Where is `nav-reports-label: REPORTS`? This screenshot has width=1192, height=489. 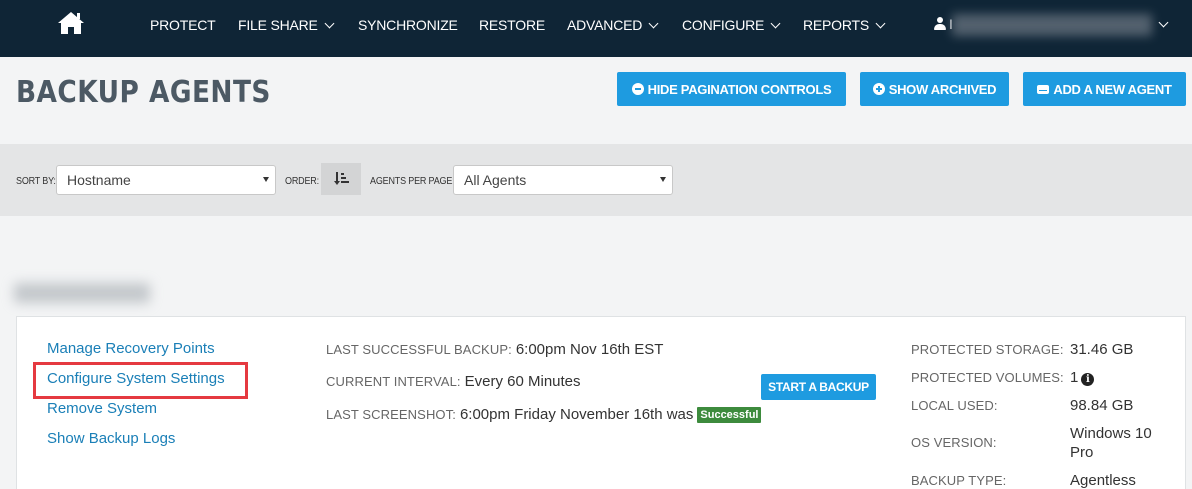 nav-reports-label: REPORTS is located at coordinates (836, 25).